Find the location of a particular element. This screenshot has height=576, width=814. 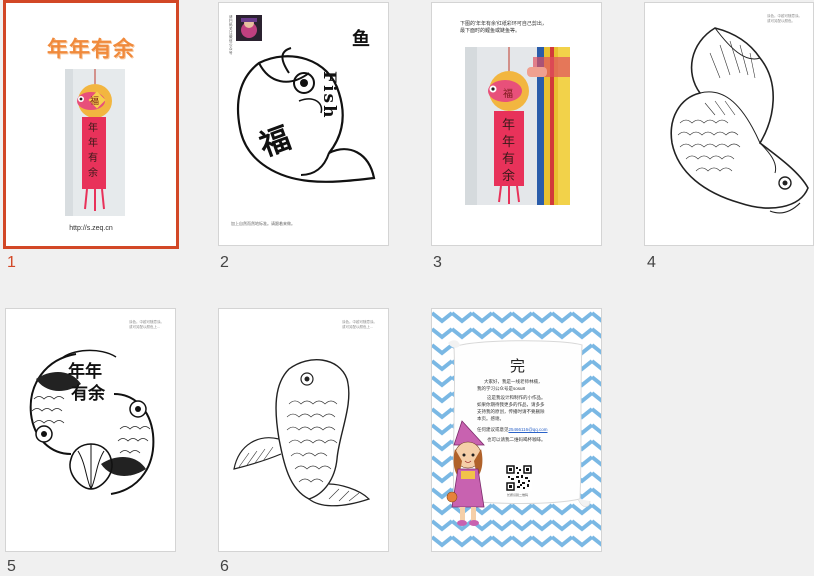

slide-2-footer-note: 加上自然而然地标准。请跟着来做。 is located at coordinates (263, 223).